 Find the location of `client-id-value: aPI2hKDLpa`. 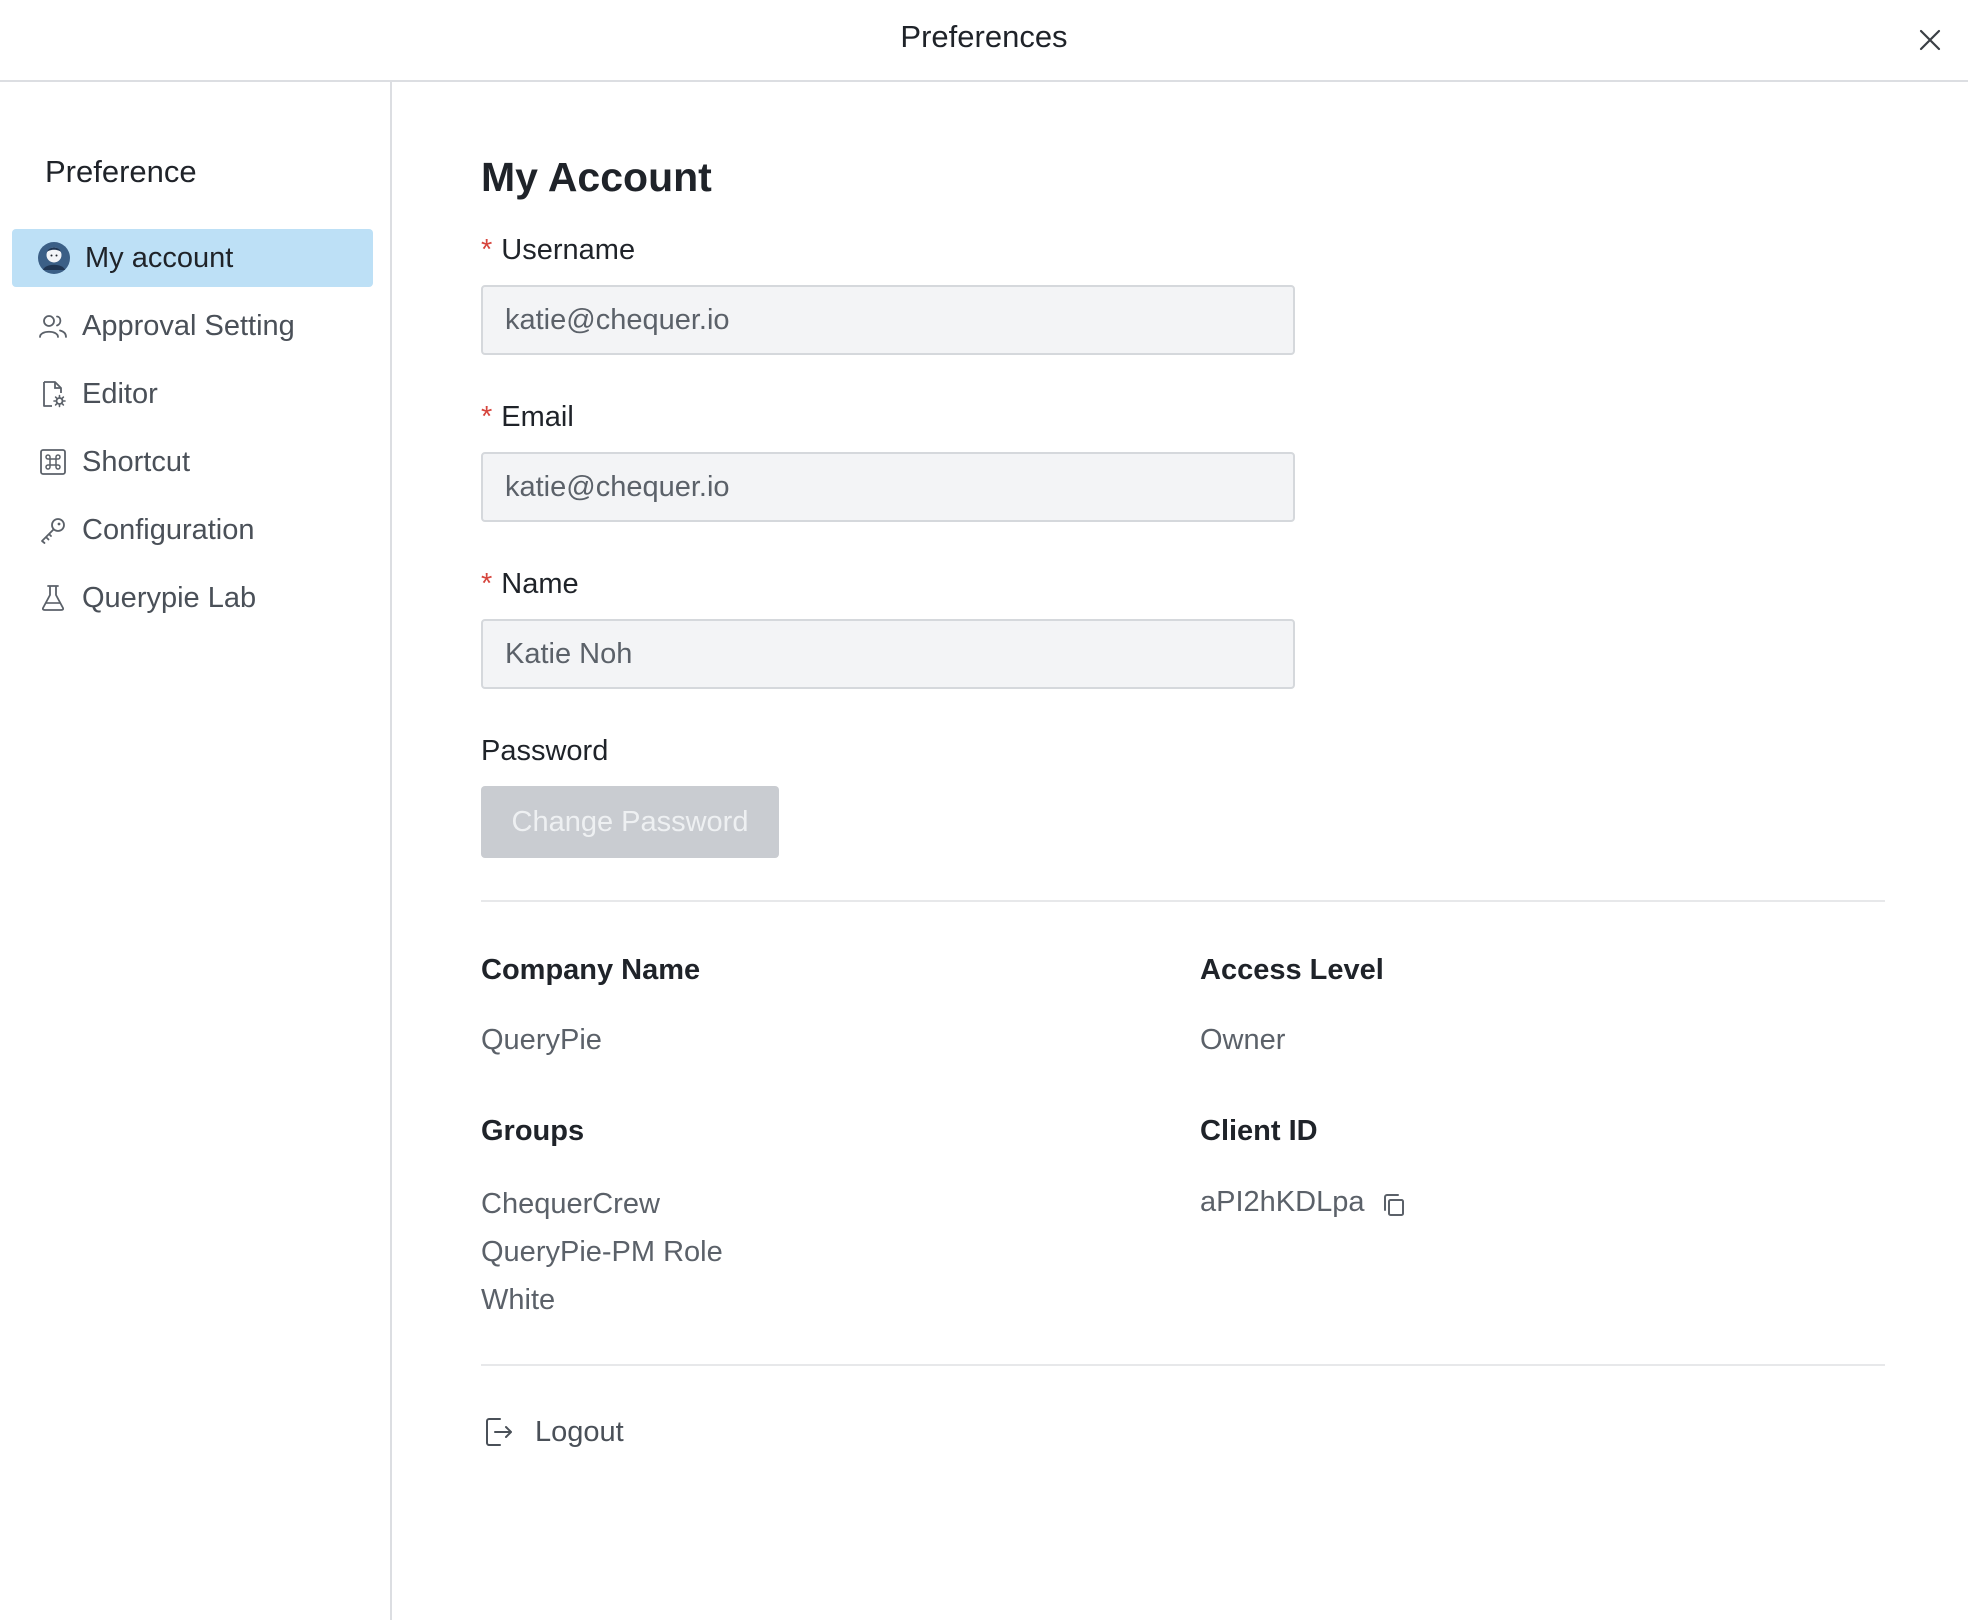

client-id-value: aPI2hKDLpa is located at coordinates (1282, 1202).